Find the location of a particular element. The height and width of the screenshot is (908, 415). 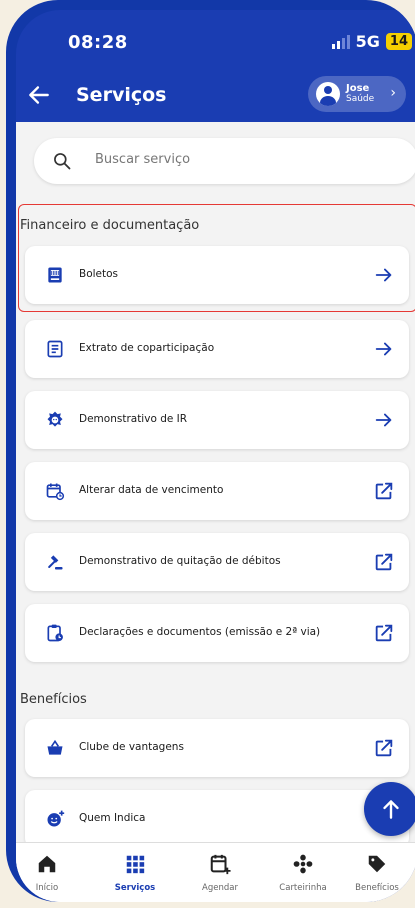

nav-item-agendar: Agendar is located at coordinates (220, 872).